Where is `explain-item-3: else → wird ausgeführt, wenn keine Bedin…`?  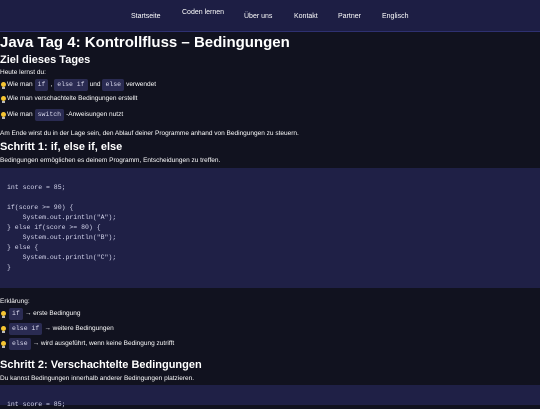 explain-item-3: else → wird ausgeführt, wenn keine Bedin… is located at coordinates (87, 344).